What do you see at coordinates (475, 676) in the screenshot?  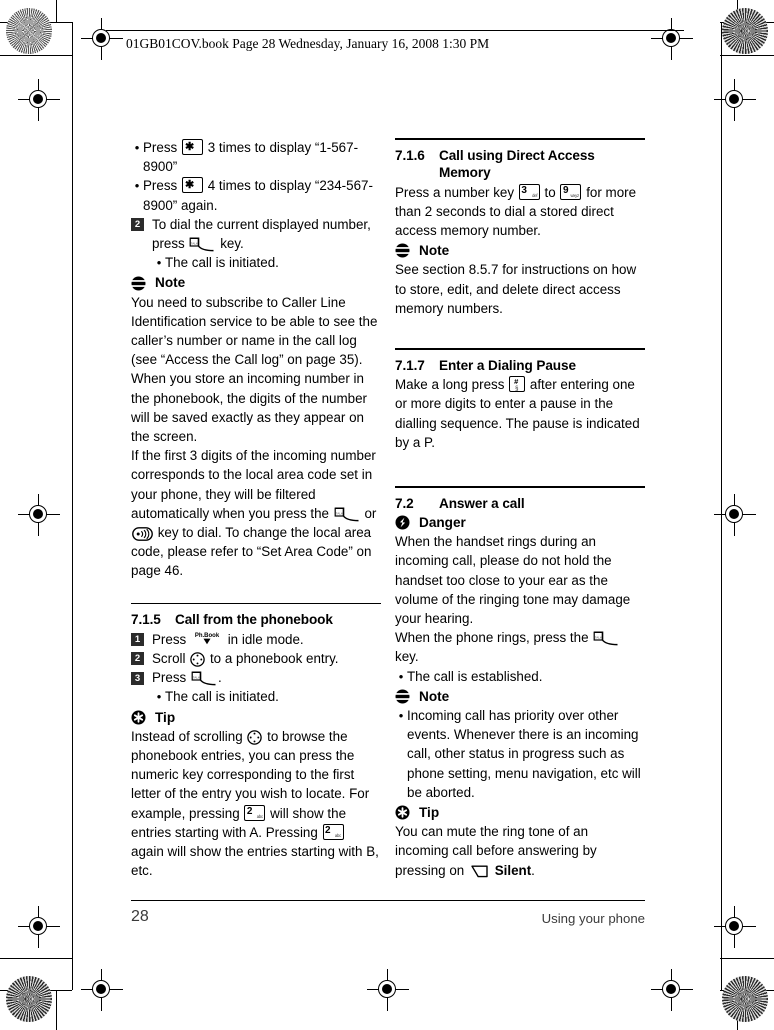 I see `bullet-text: The call is established.` at bounding box center [475, 676].